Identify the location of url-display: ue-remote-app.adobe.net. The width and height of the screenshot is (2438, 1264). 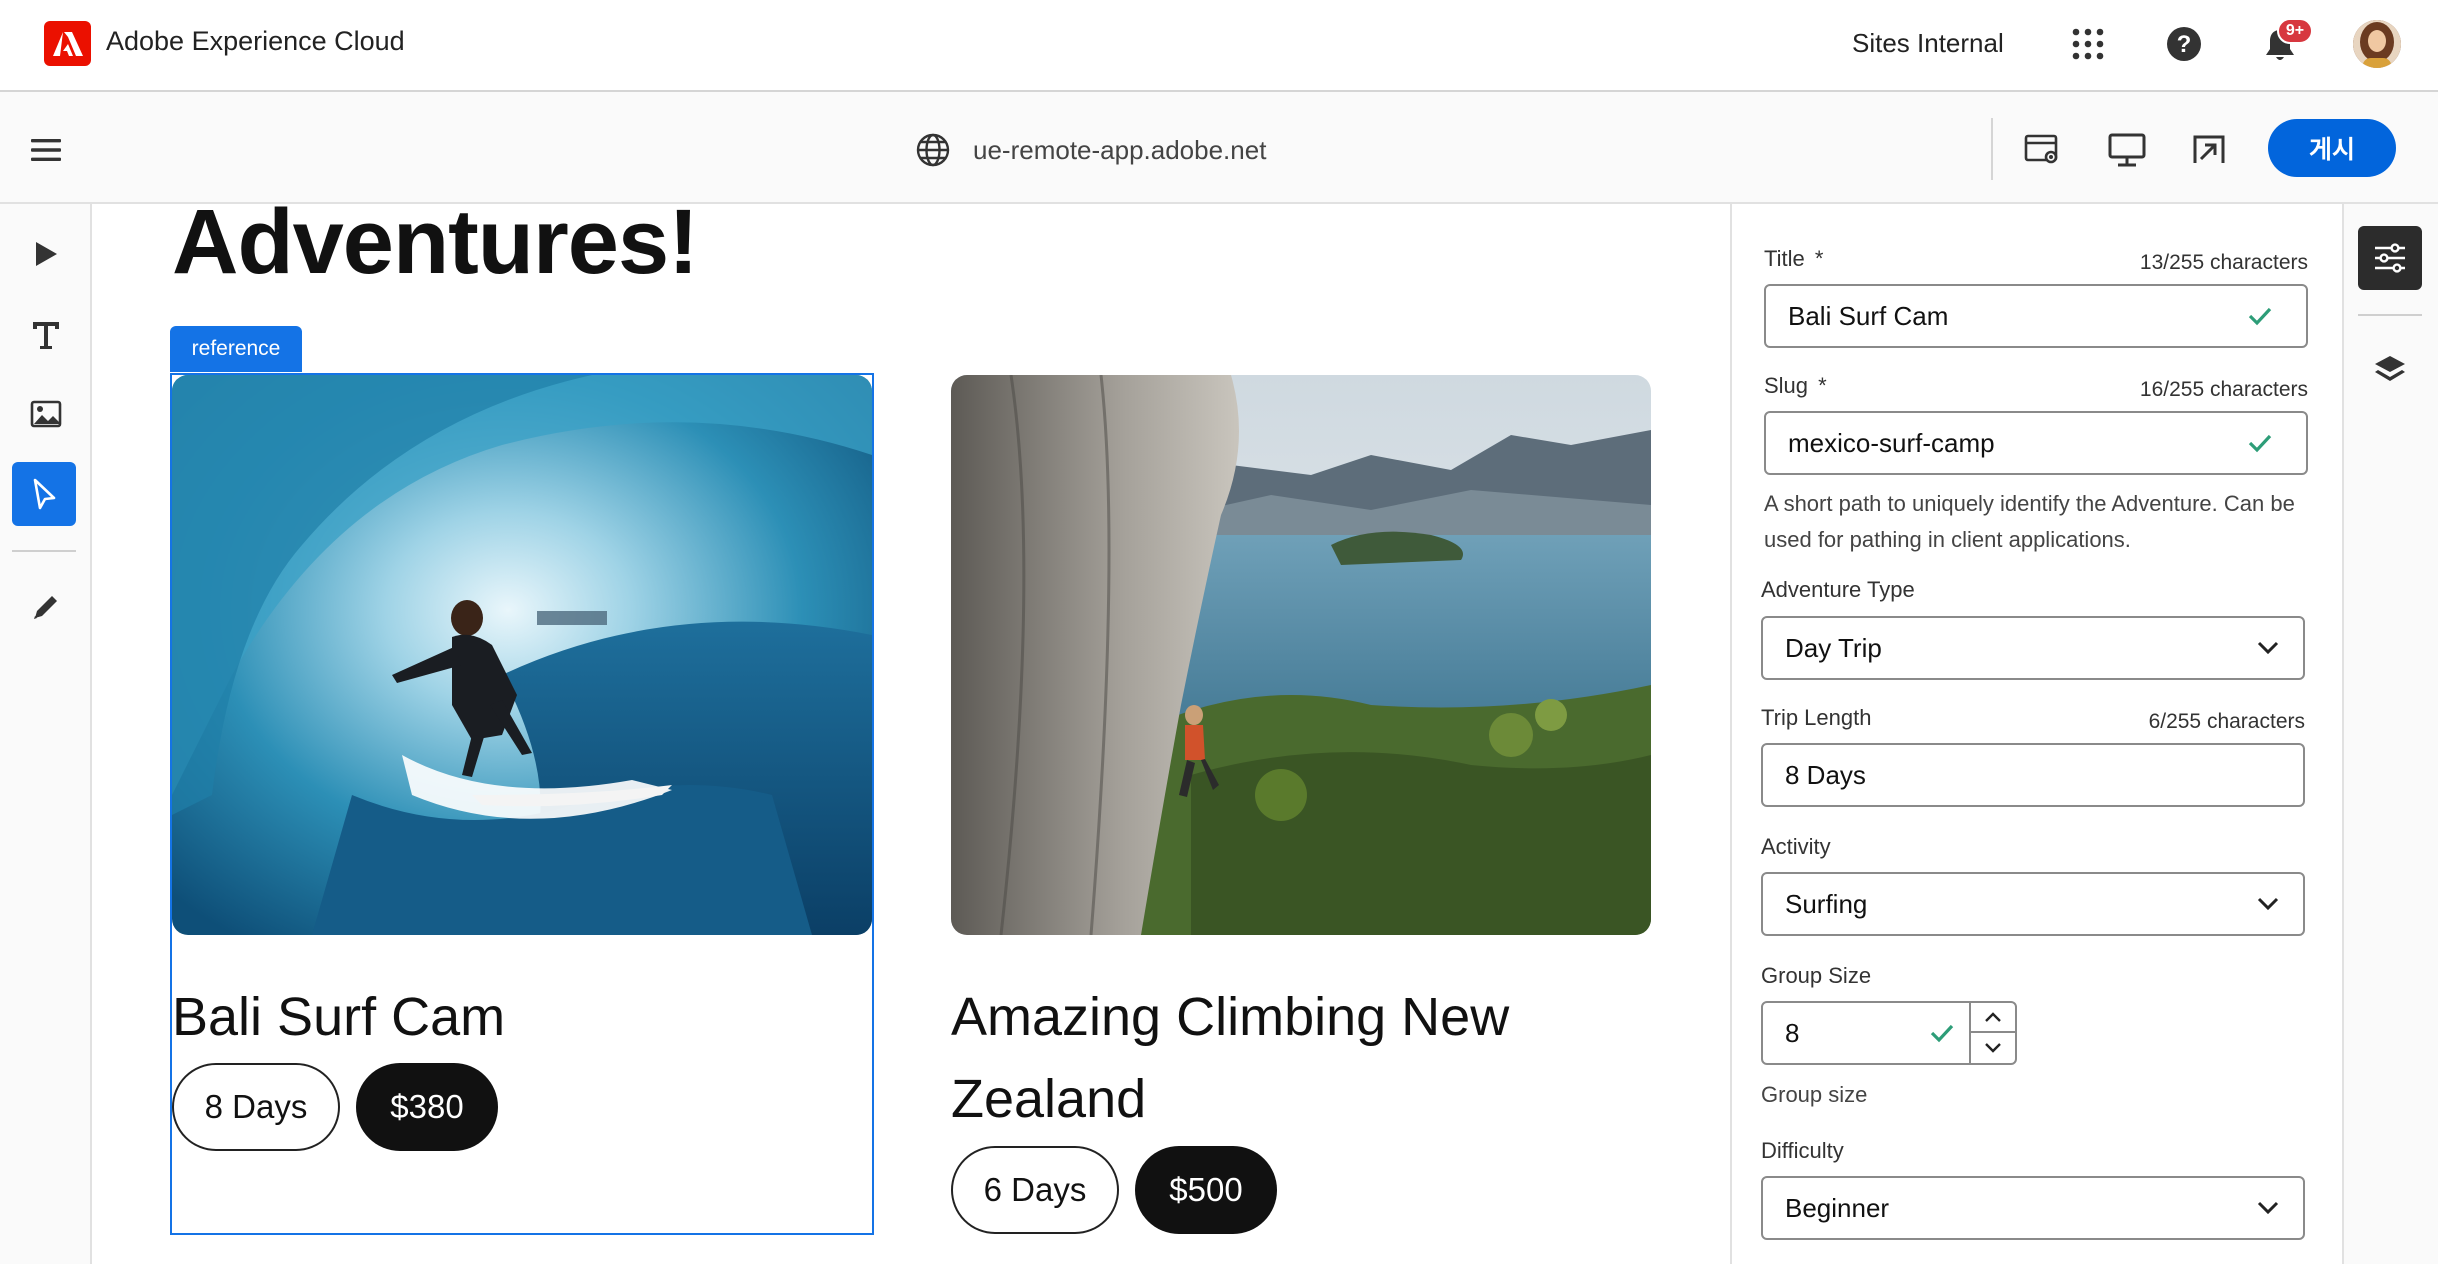
(1119, 150).